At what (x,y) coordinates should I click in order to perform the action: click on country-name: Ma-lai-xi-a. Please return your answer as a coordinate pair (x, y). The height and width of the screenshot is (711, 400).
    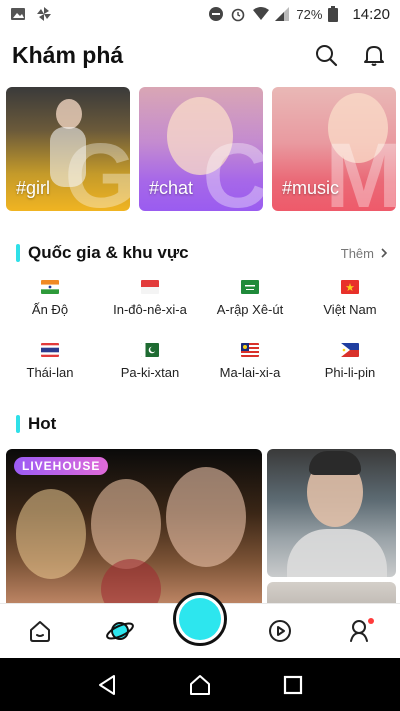
    Looking at the image, I should click on (250, 372).